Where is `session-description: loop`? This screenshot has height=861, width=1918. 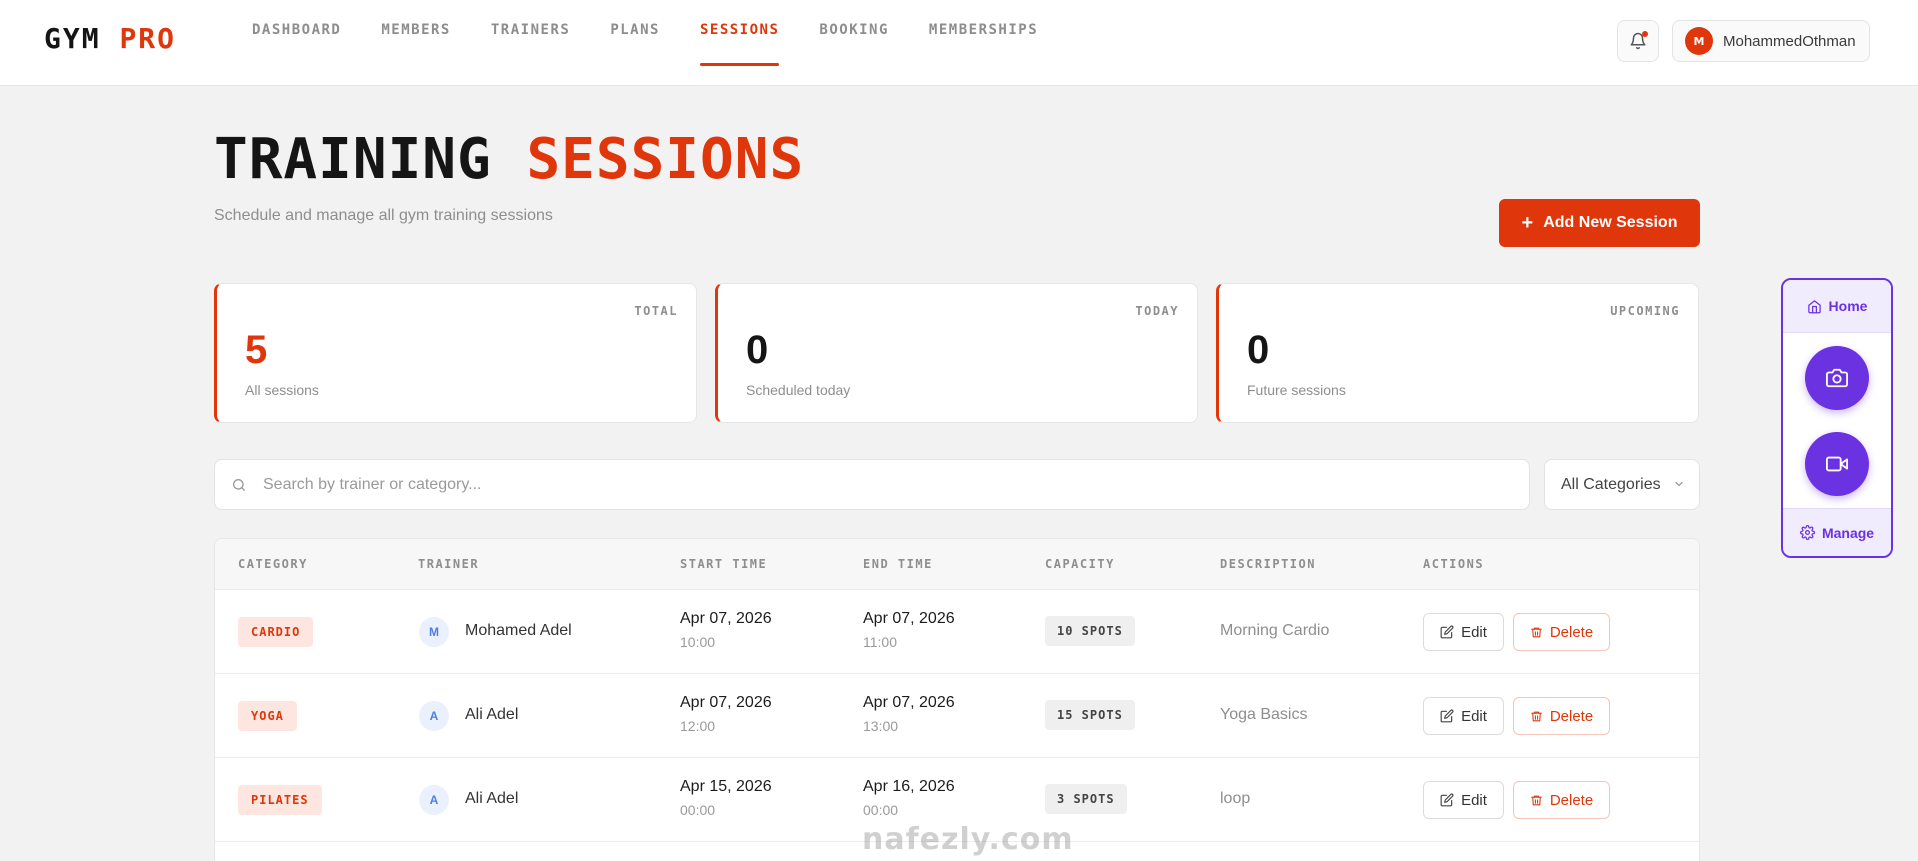 session-description: loop is located at coordinates (1235, 798).